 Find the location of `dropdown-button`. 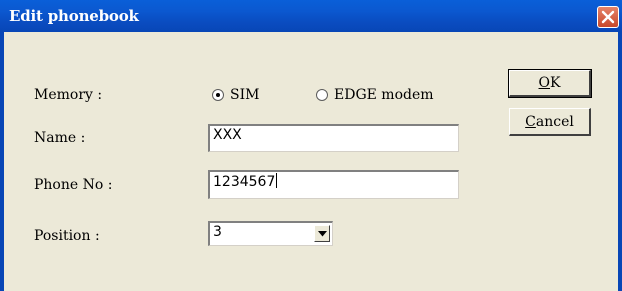

dropdown-button is located at coordinates (322, 233).